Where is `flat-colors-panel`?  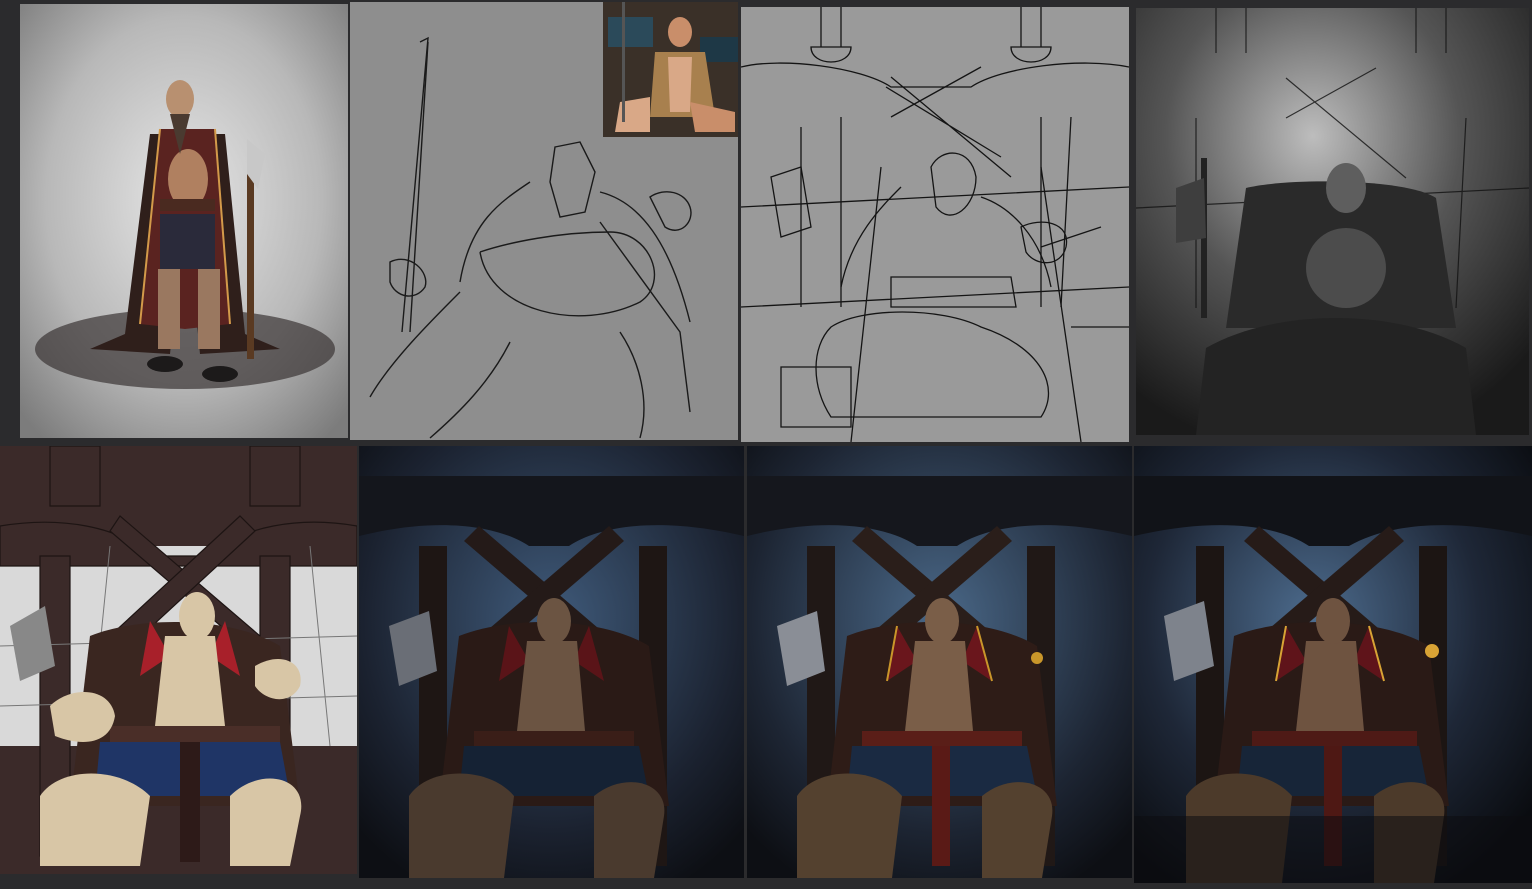 flat-colors-panel is located at coordinates (178, 660).